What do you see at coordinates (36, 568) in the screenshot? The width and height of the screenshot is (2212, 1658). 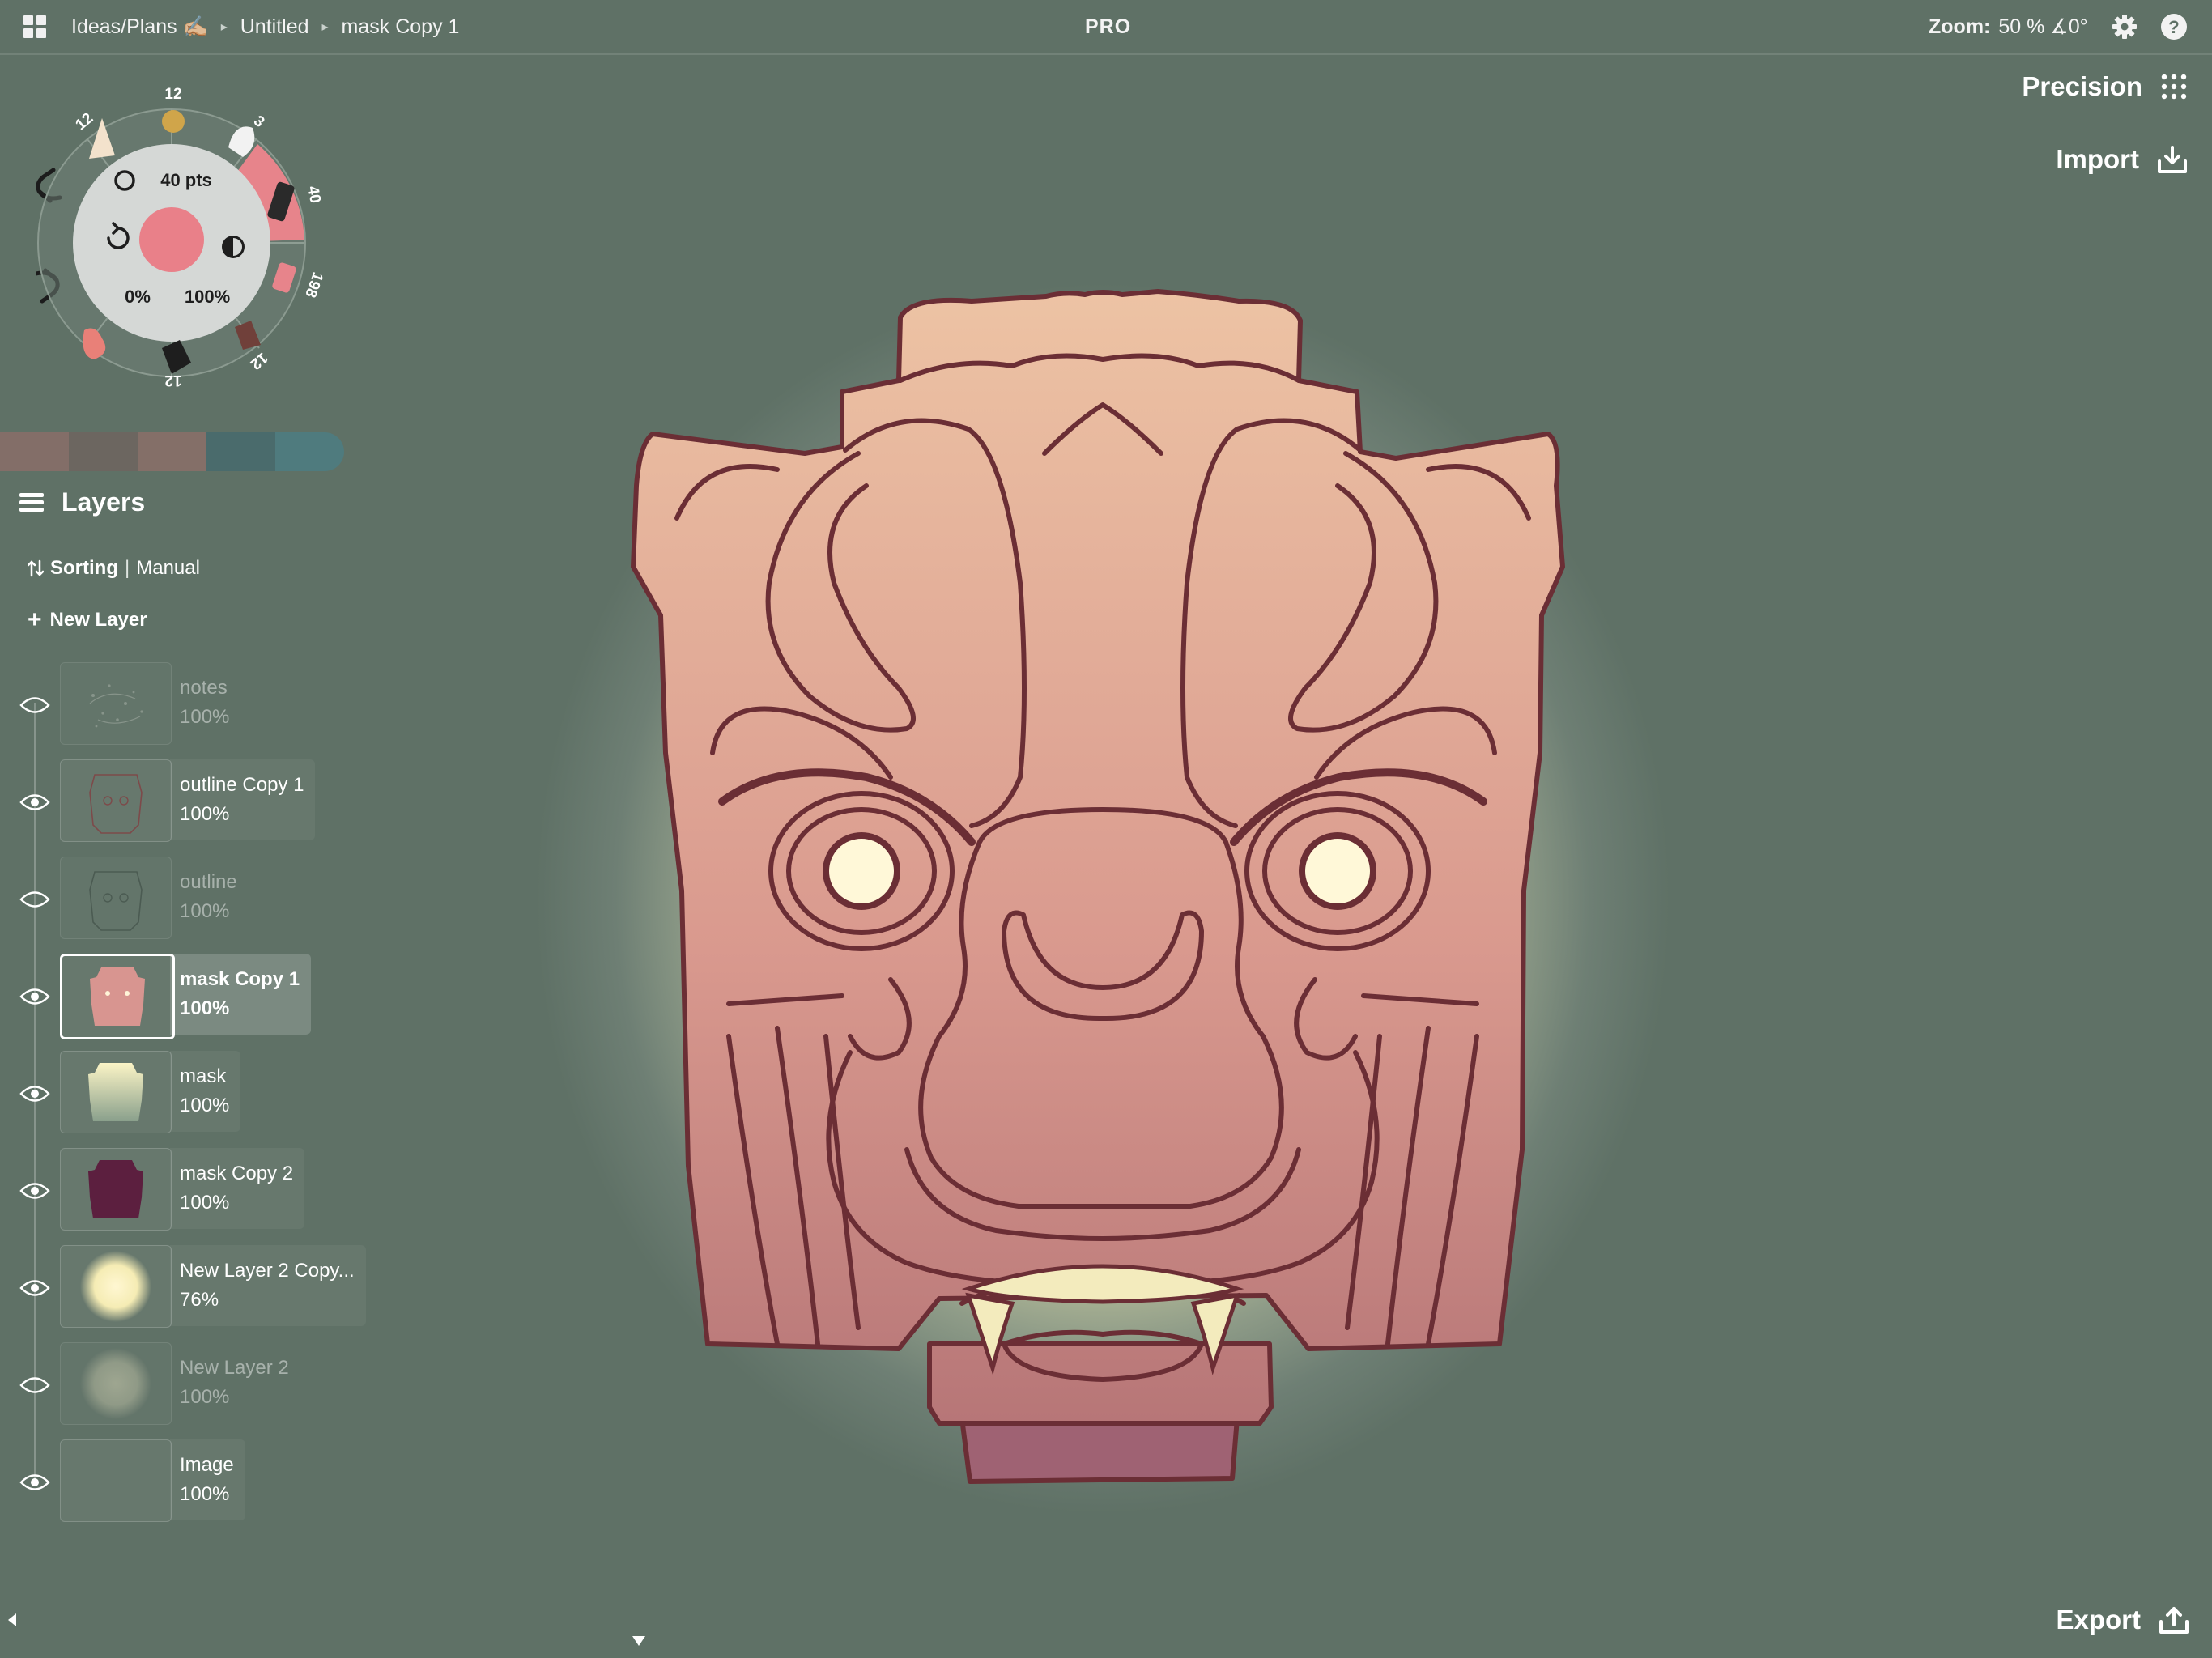 I see `sort-icon` at bounding box center [36, 568].